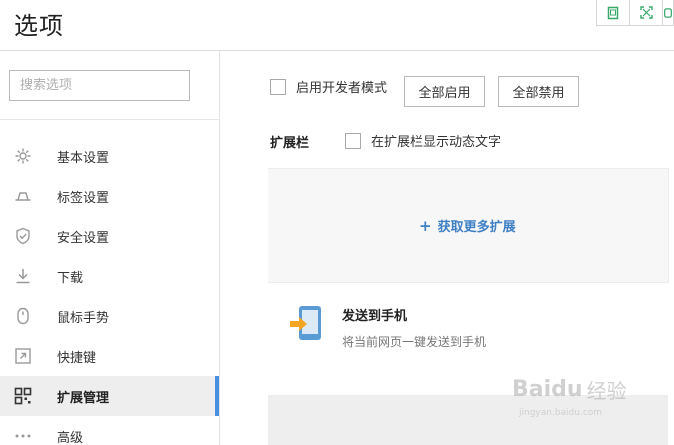 This screenshot has width=674, height=445. I want to click on fullscreen-button, so click(646, 13).